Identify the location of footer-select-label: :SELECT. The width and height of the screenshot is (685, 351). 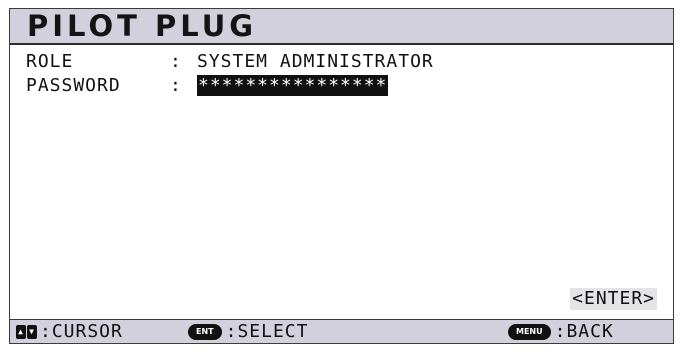
(267, 331).